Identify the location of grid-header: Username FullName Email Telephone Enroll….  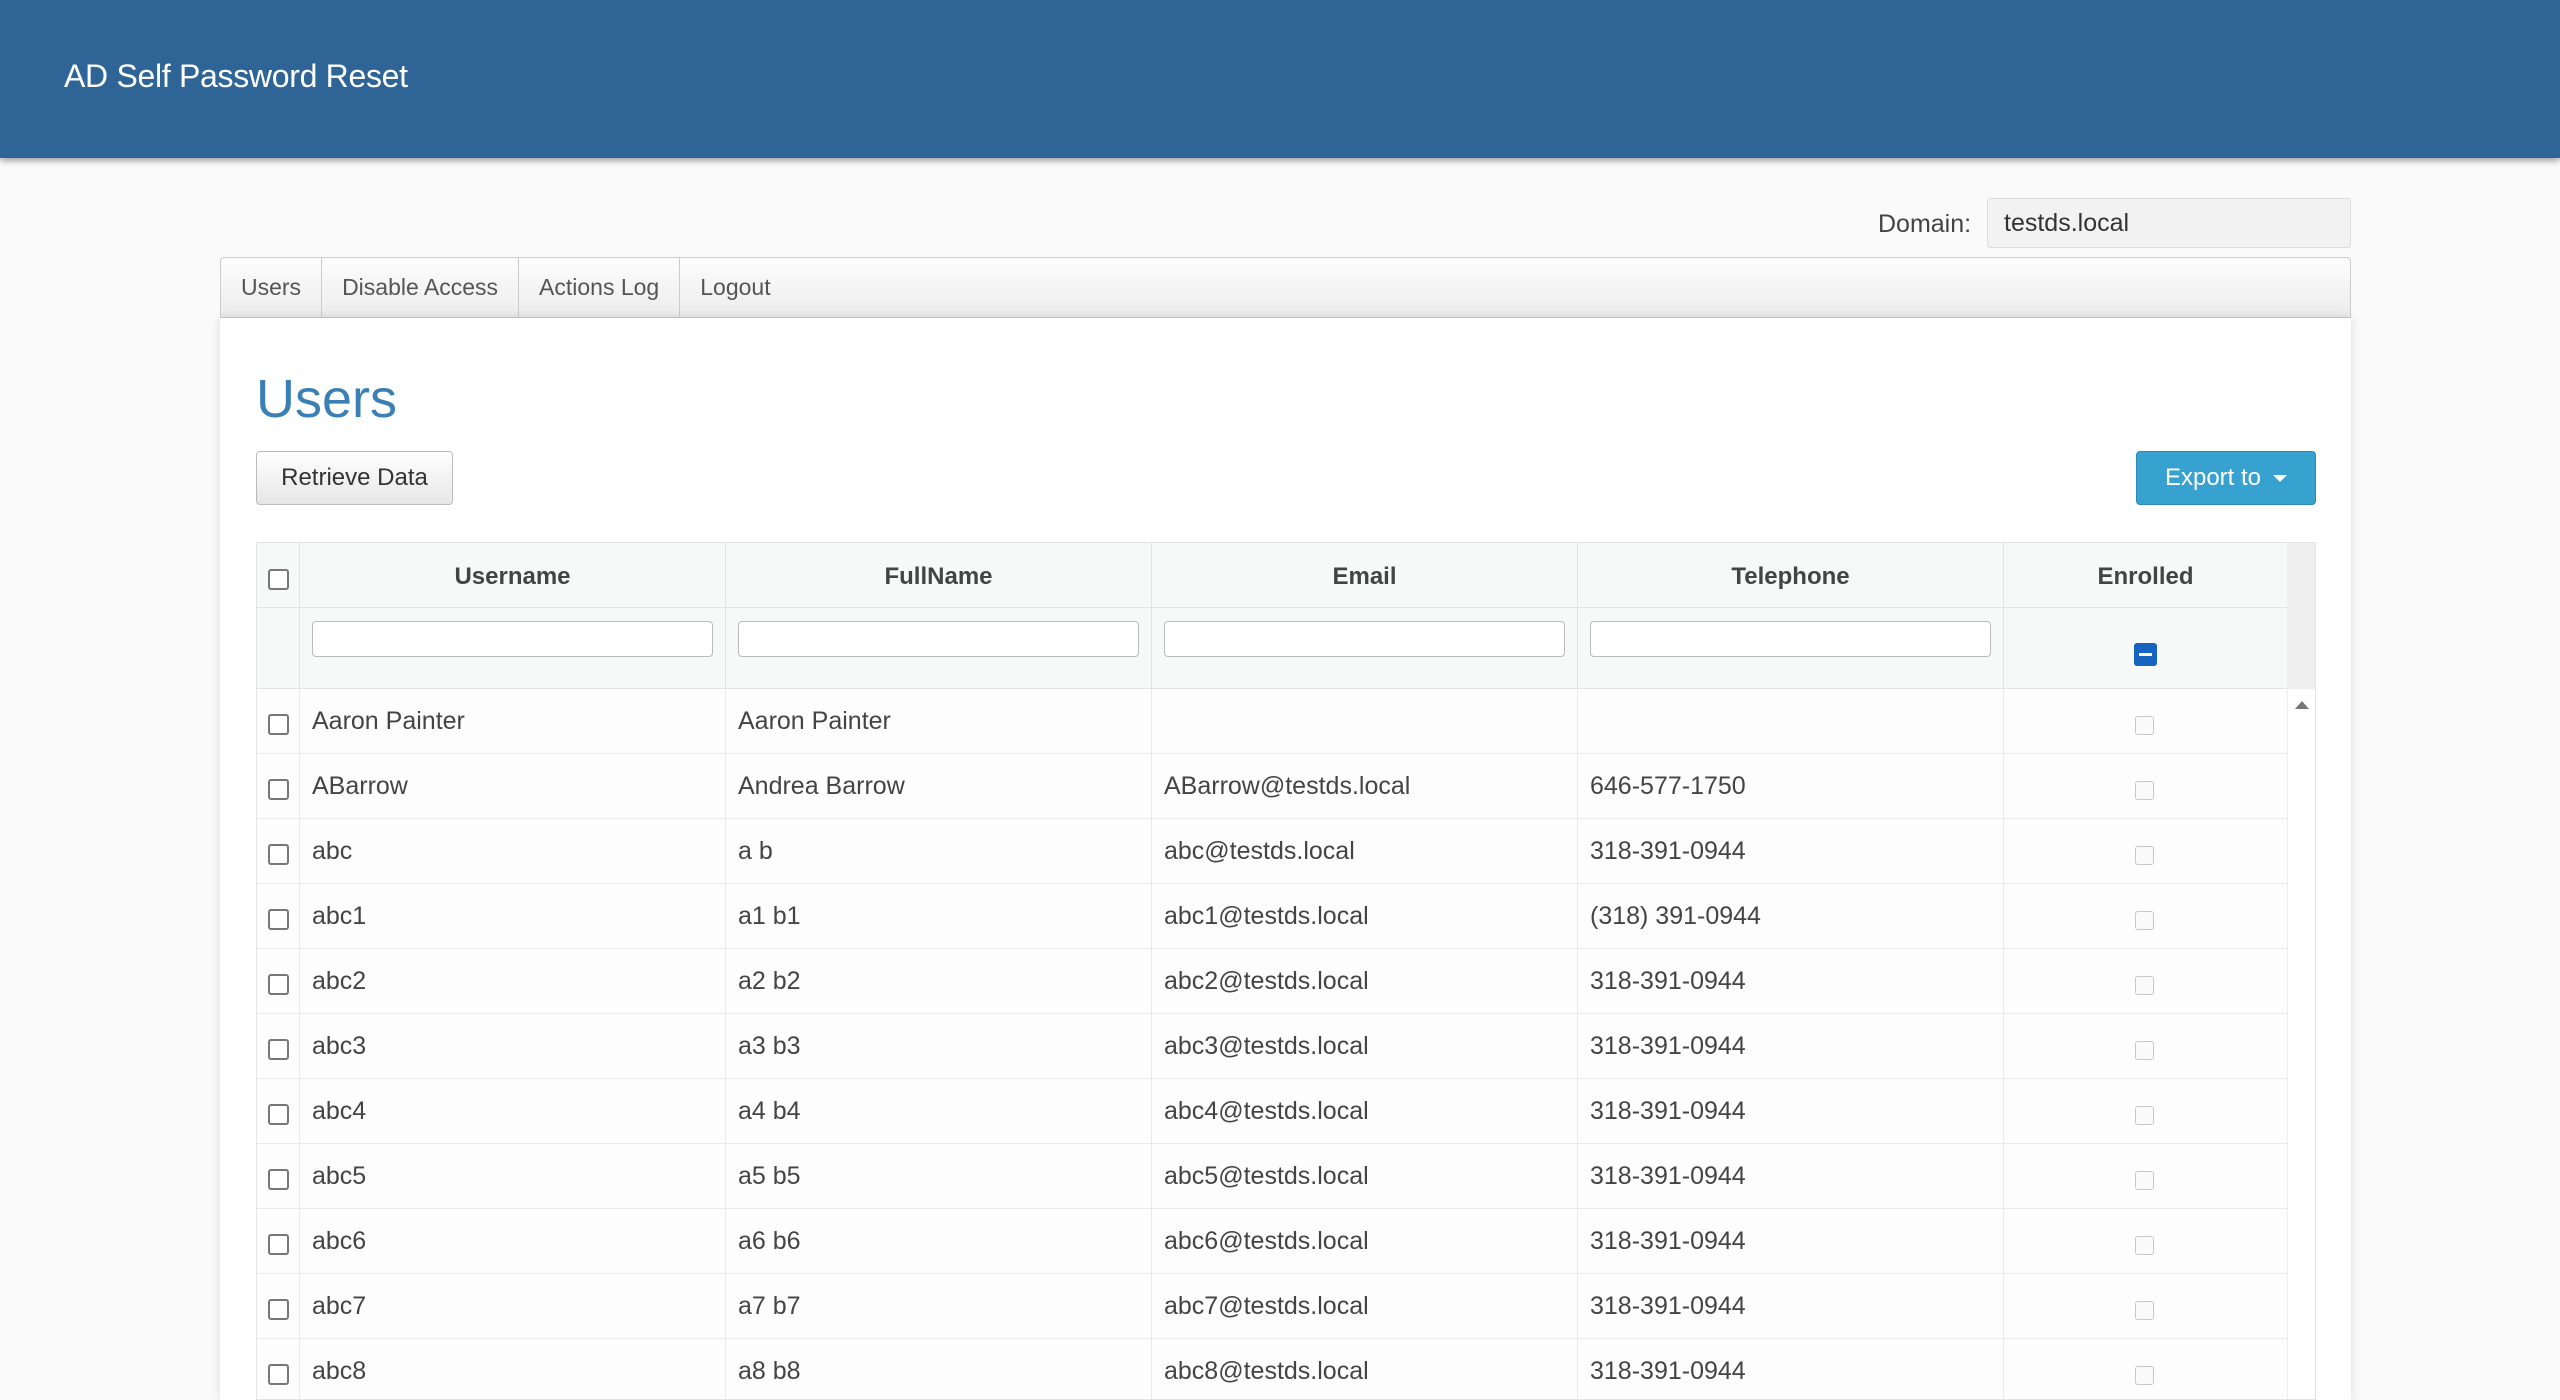
(1272, 616).